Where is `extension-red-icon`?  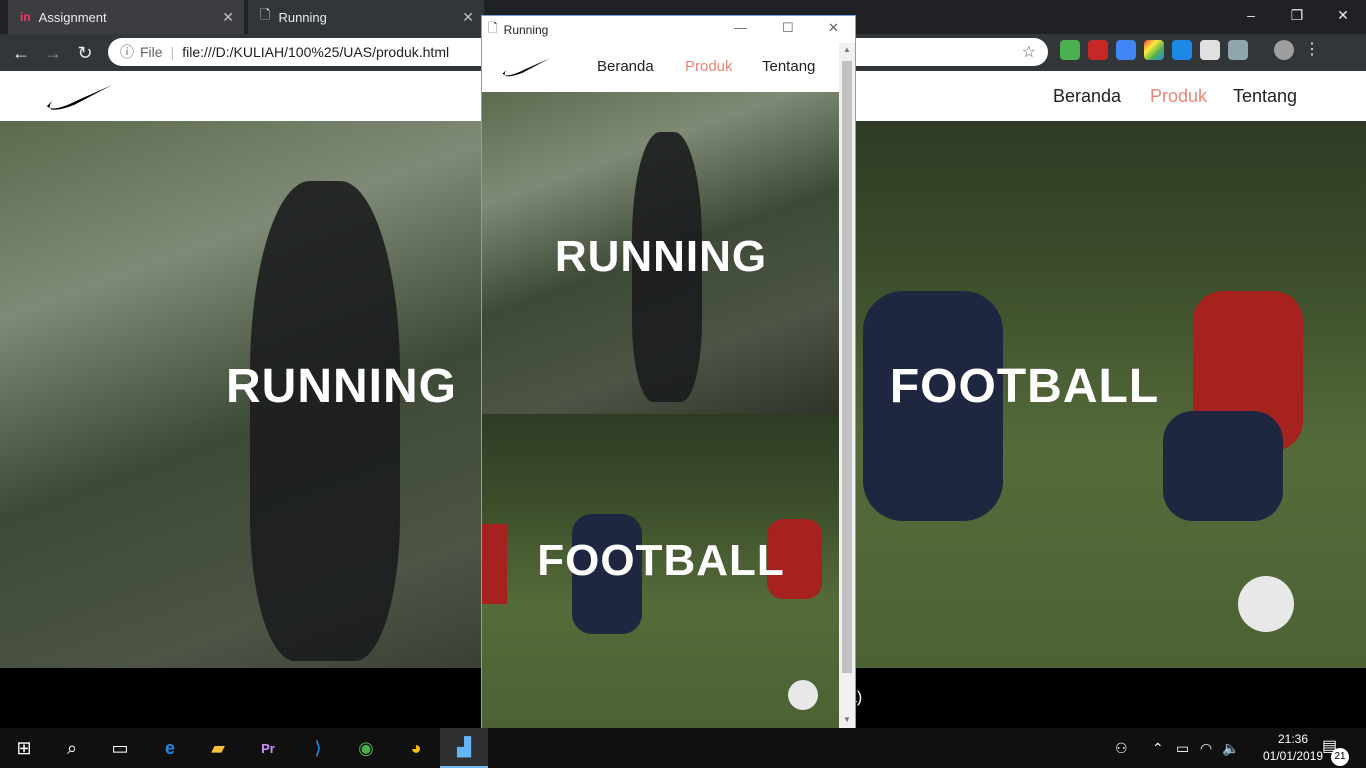
extension-red-icon is located at coordinates (1098, 50).